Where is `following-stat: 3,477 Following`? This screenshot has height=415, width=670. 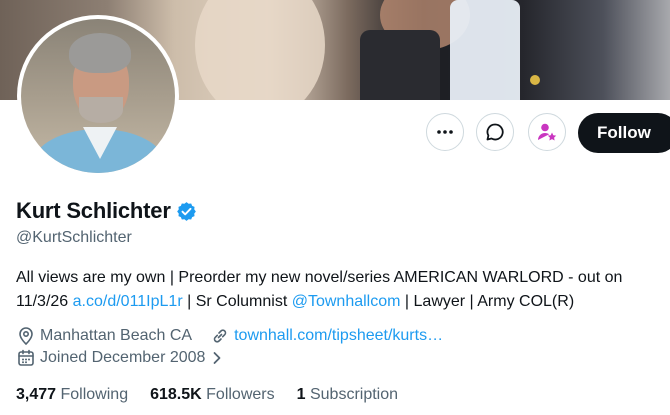
following-stat: 3,477 Following is located at coordinates (72, 395).